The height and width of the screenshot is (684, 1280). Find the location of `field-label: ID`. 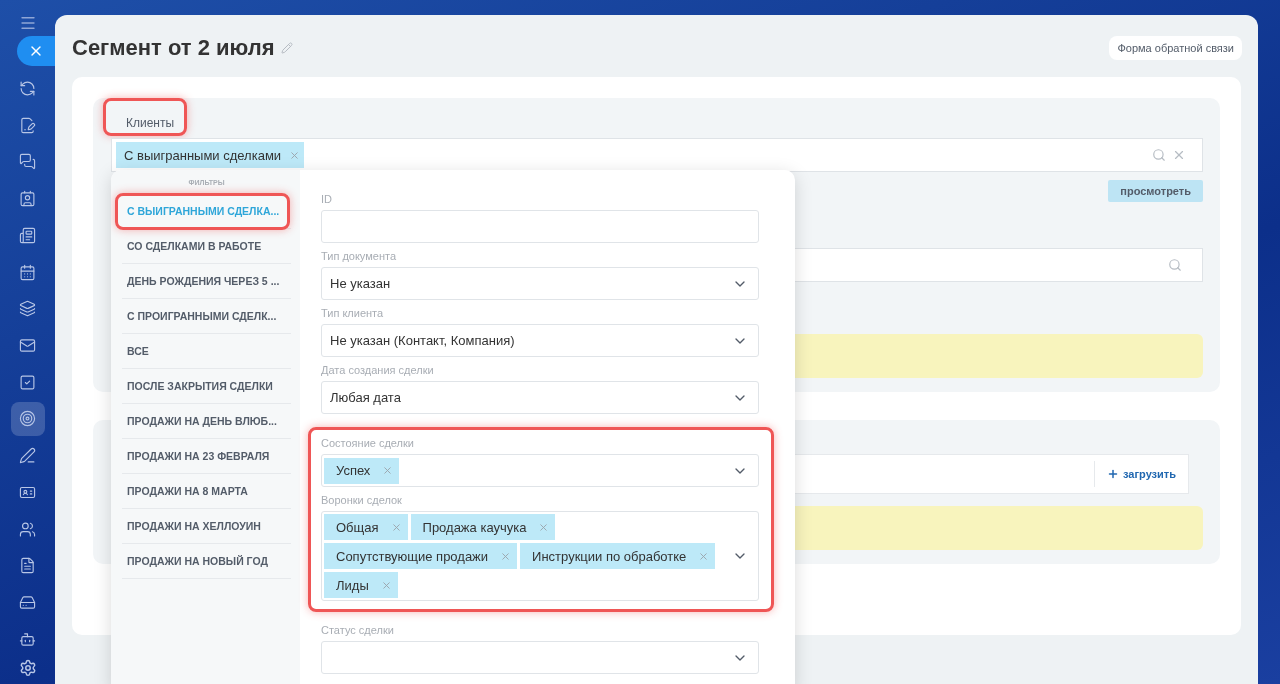

field-label: ID is located at coordinates (327, 199).